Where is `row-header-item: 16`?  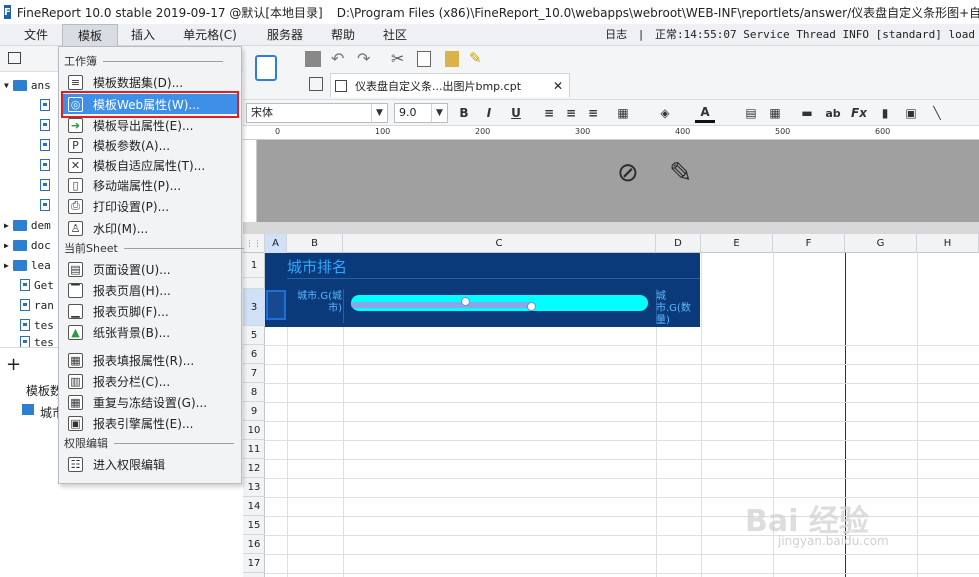 row-header-item: 16 is located at coordinates (254, 544).